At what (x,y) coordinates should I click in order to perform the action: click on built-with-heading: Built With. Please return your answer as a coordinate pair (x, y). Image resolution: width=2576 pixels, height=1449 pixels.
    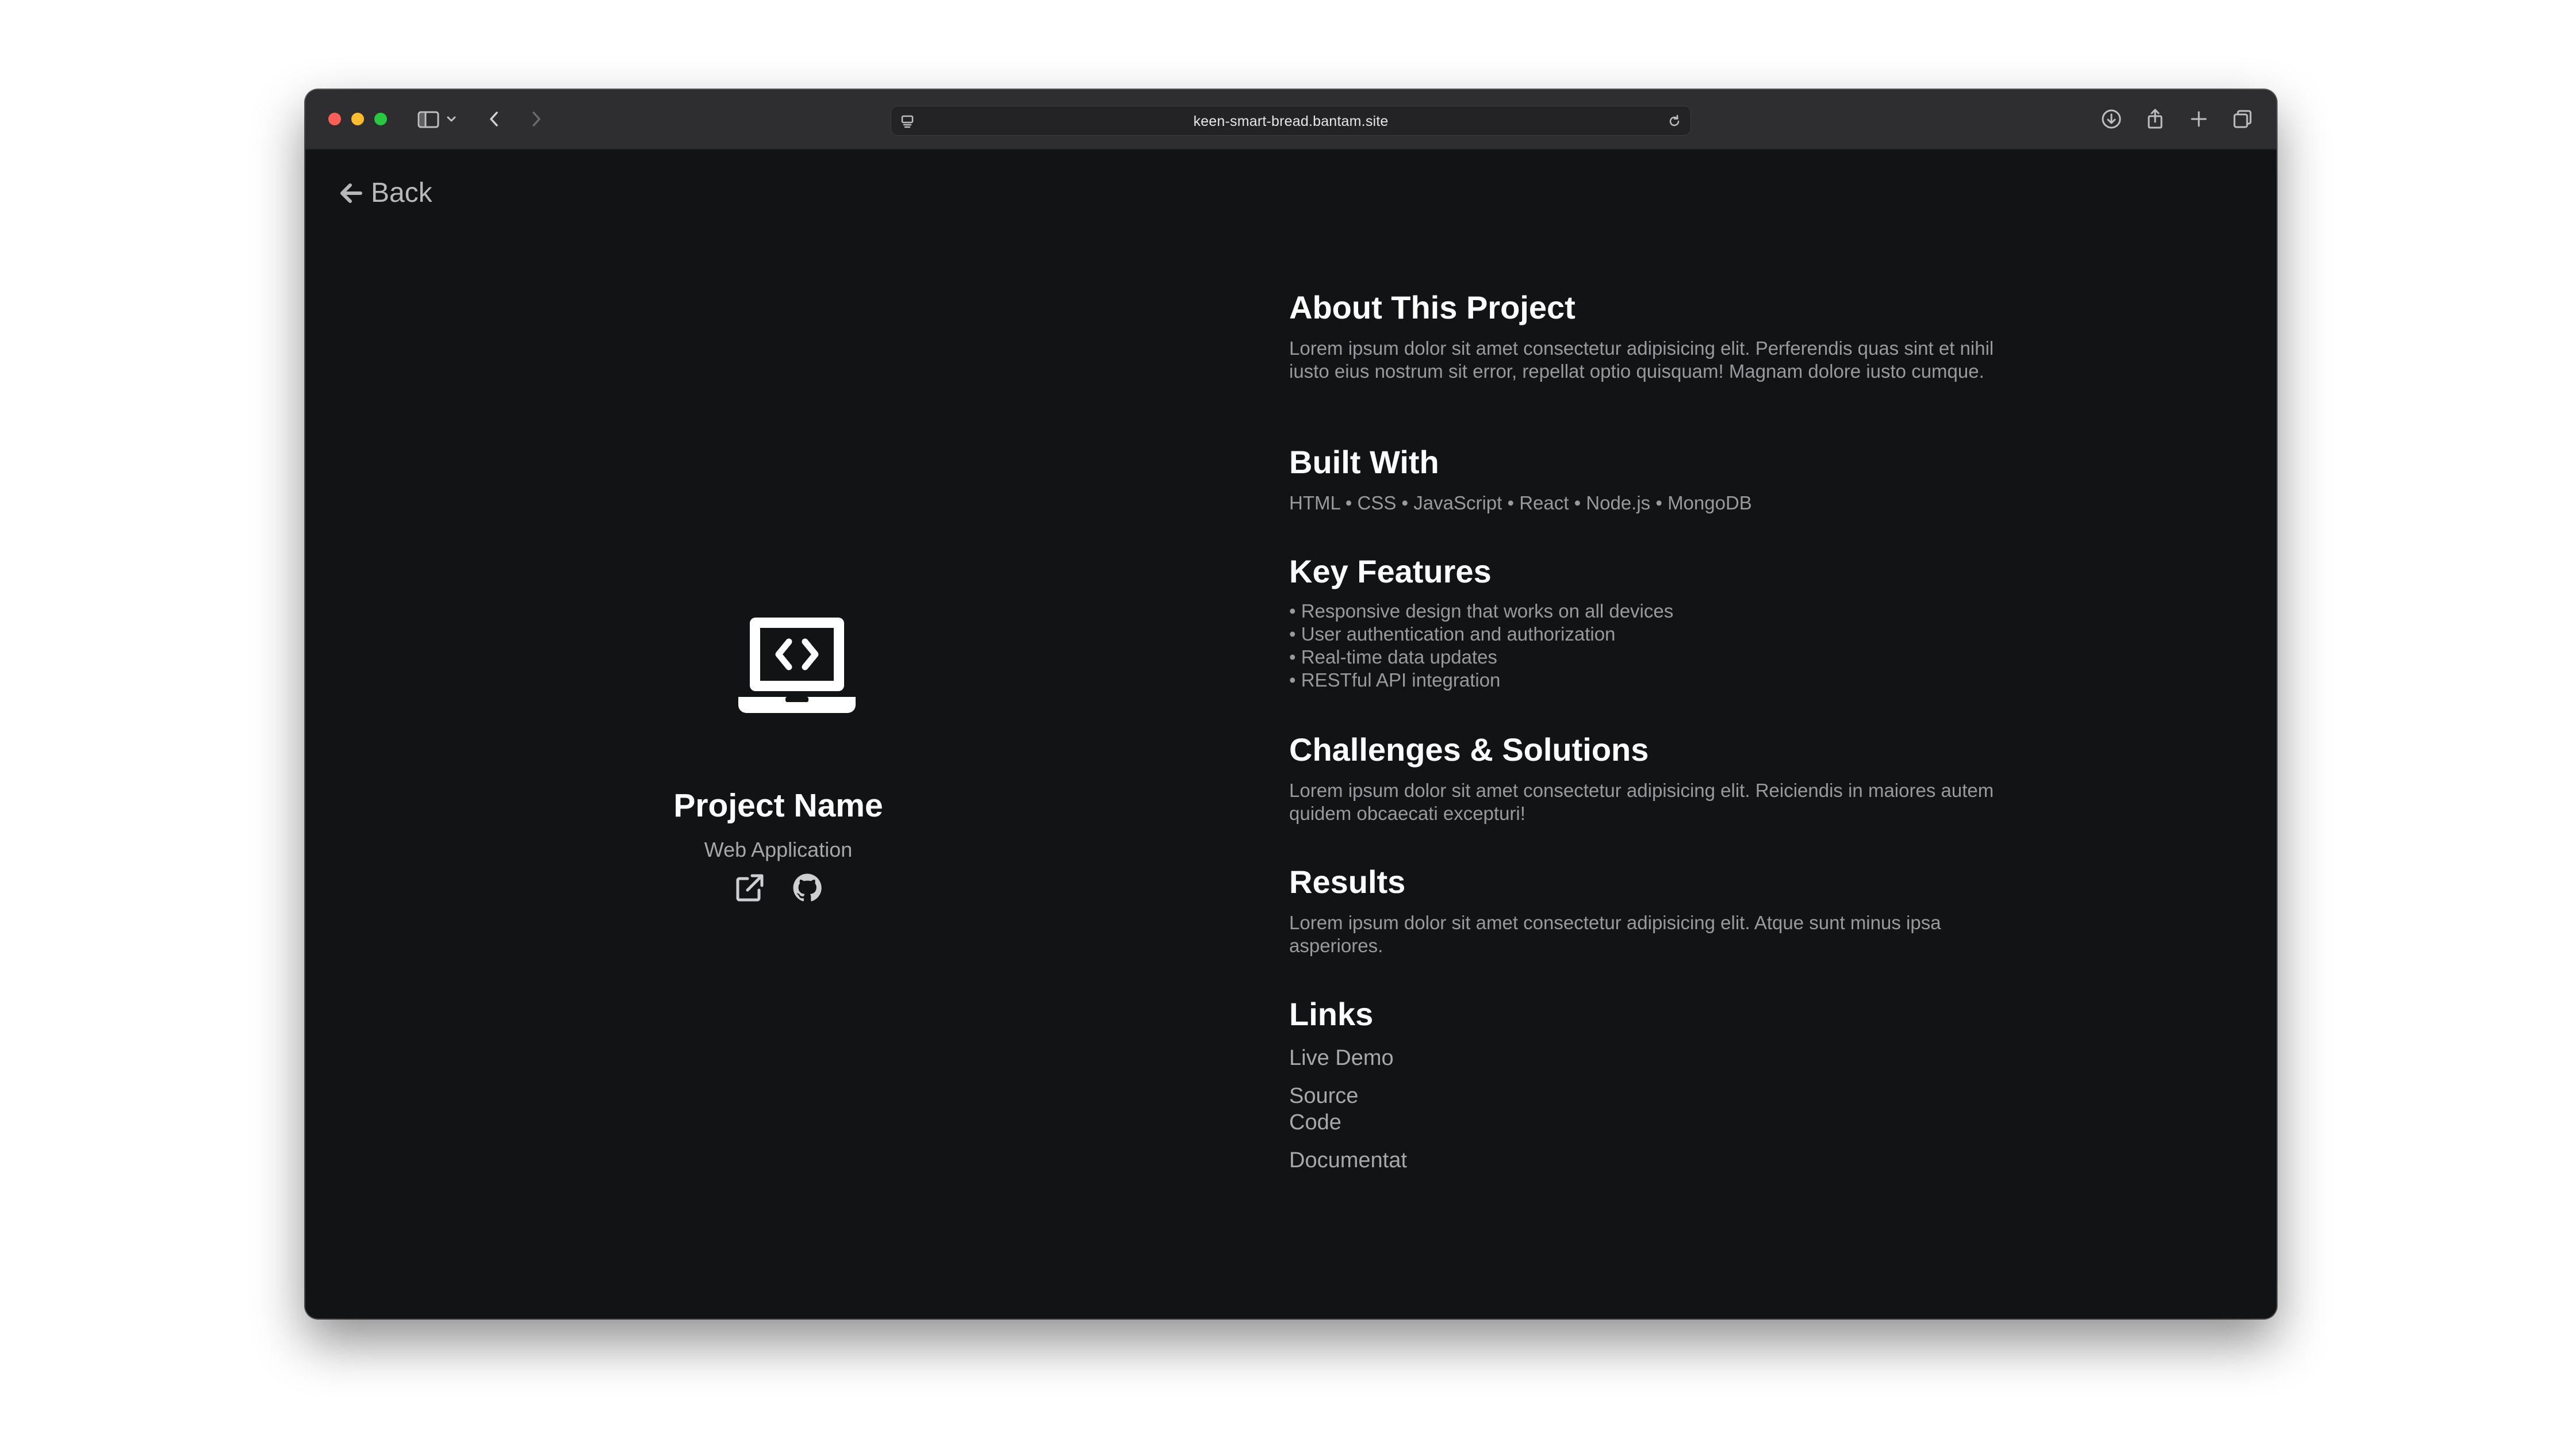
    Looking at the image, I should click on (1364, 462).